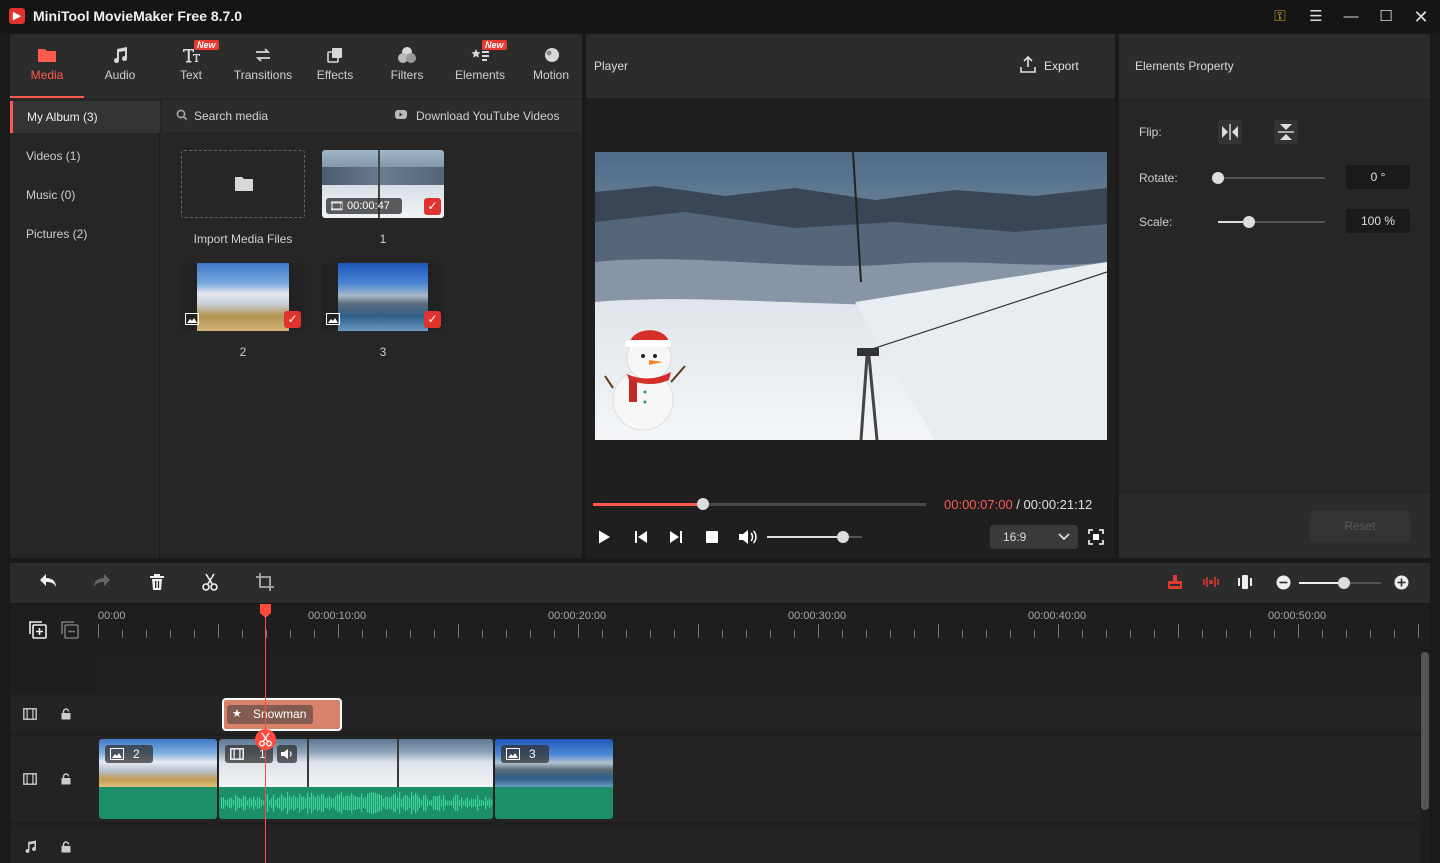  I want to click on video-preview, so click(851, 296).